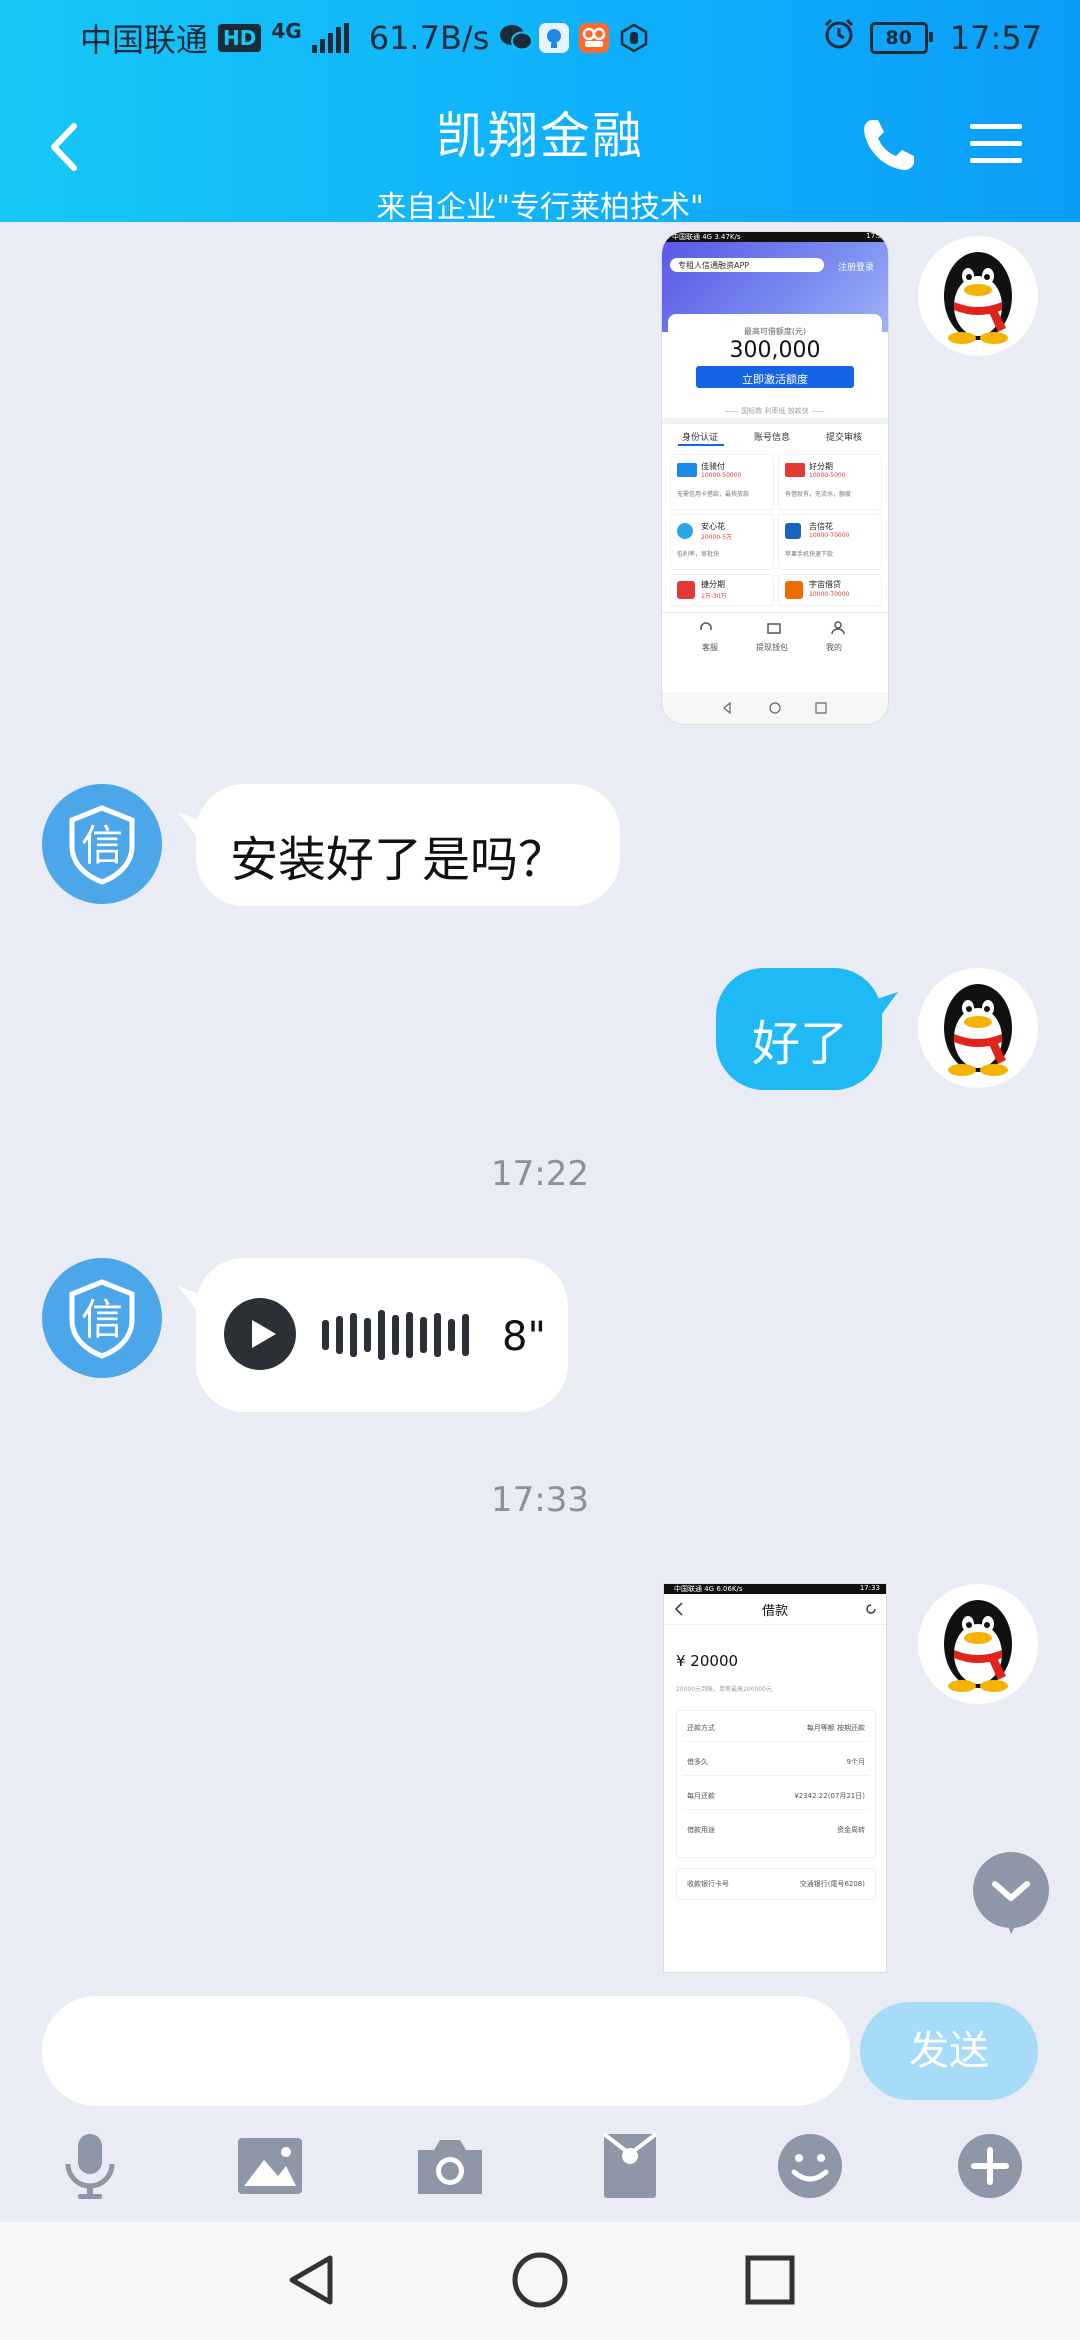 Image resolution: width=1080 pixels, height=2340 pixels. What do you see at coordinates (830, 542) in the screenshot?
I see `shot1-product-4: 吉信花 10000-70000 苹果手机快速下款` at bounding box center [830, 542].